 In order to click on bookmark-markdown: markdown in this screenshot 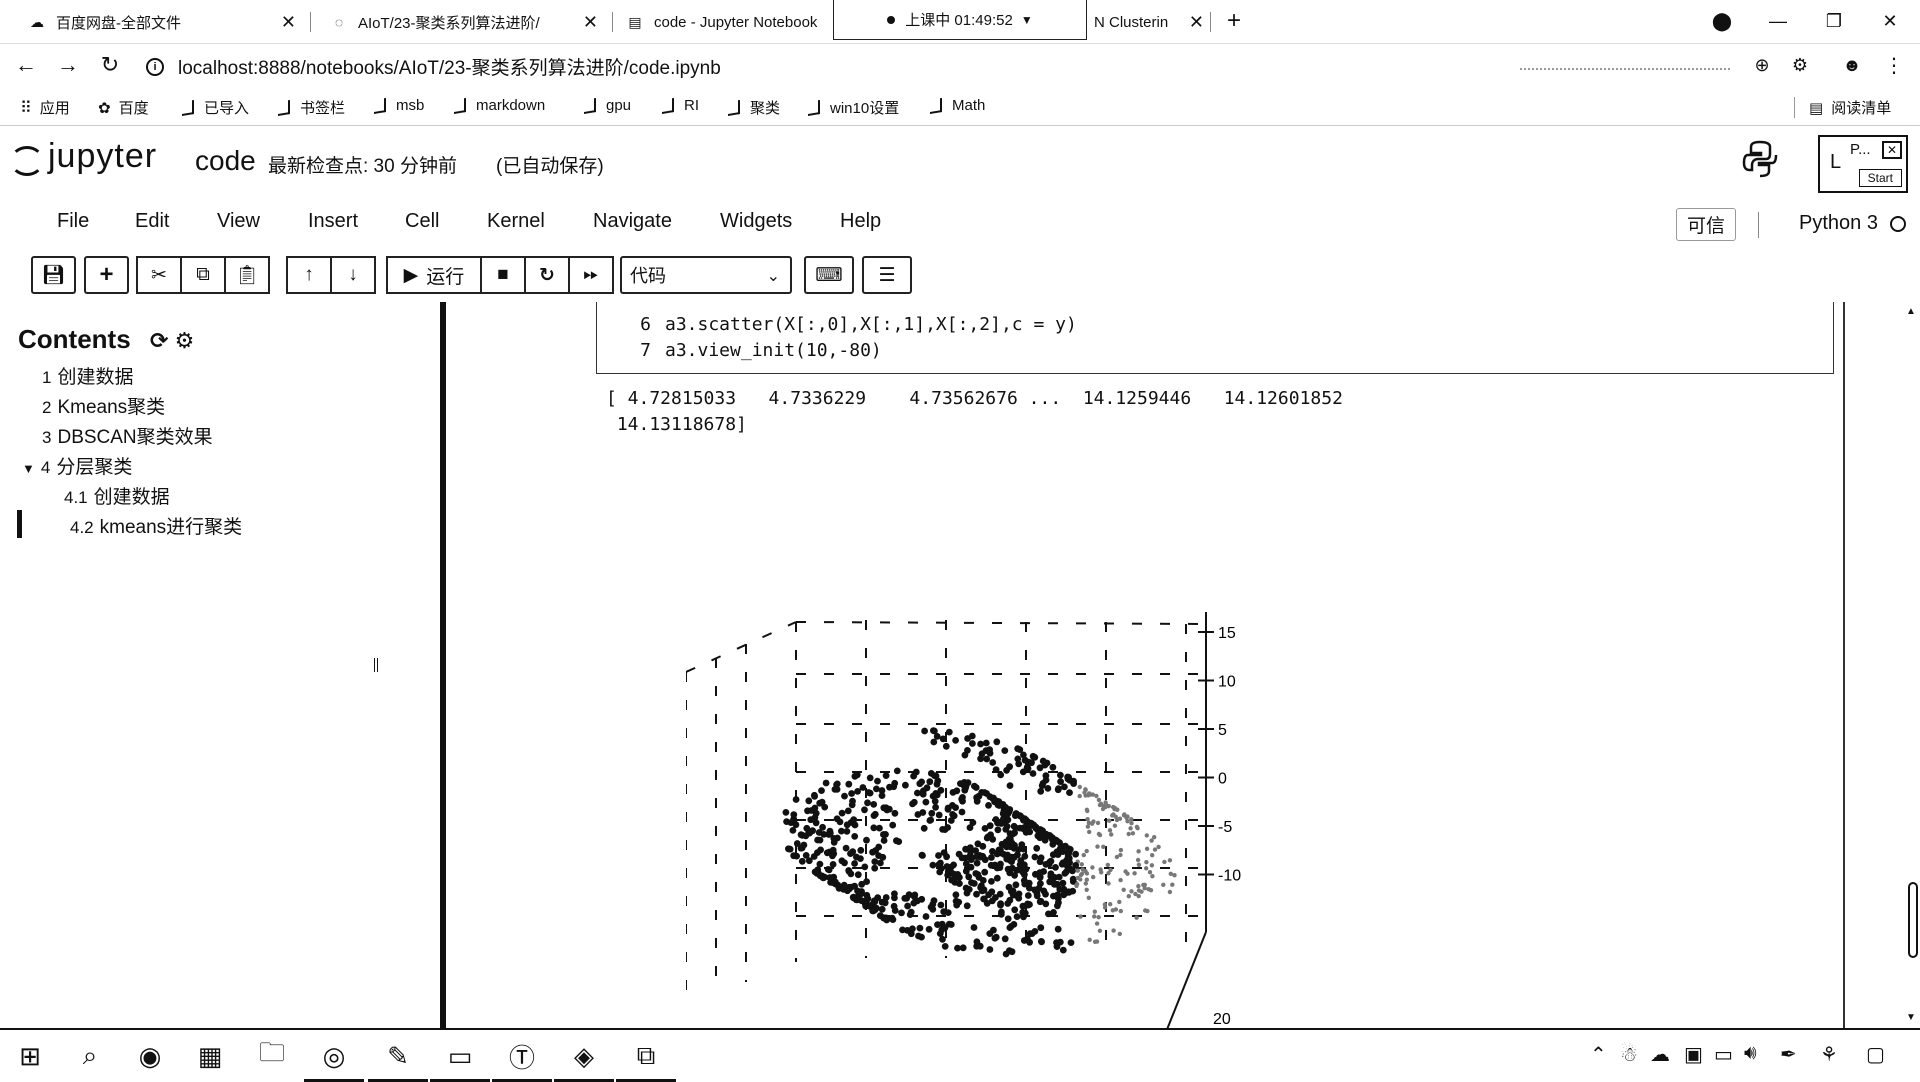, I will do `click(499, 105)`.